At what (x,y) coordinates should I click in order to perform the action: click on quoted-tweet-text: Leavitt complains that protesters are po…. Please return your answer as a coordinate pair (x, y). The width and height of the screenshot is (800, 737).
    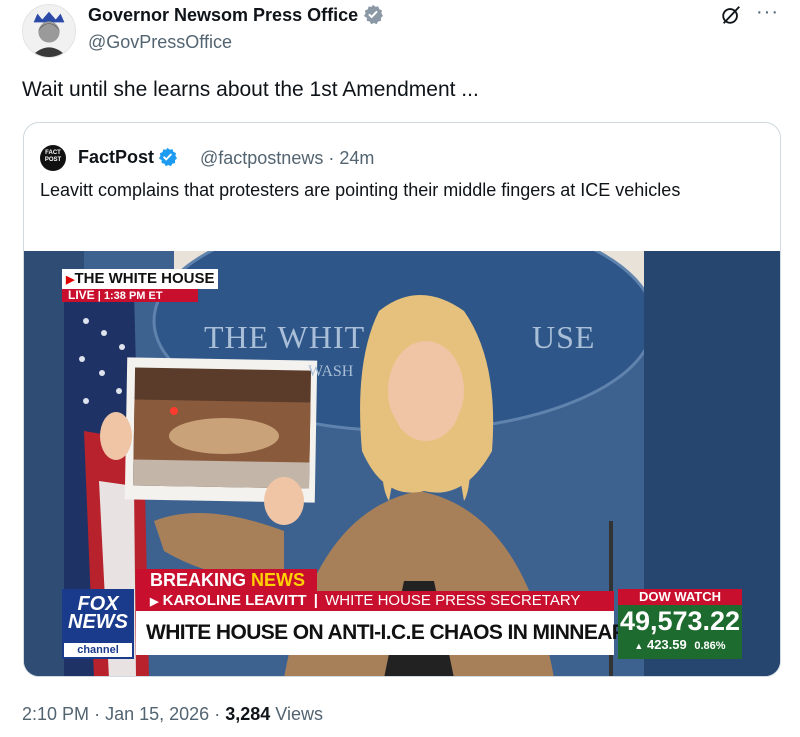
    Looking at the image, I should click on (360, 190).